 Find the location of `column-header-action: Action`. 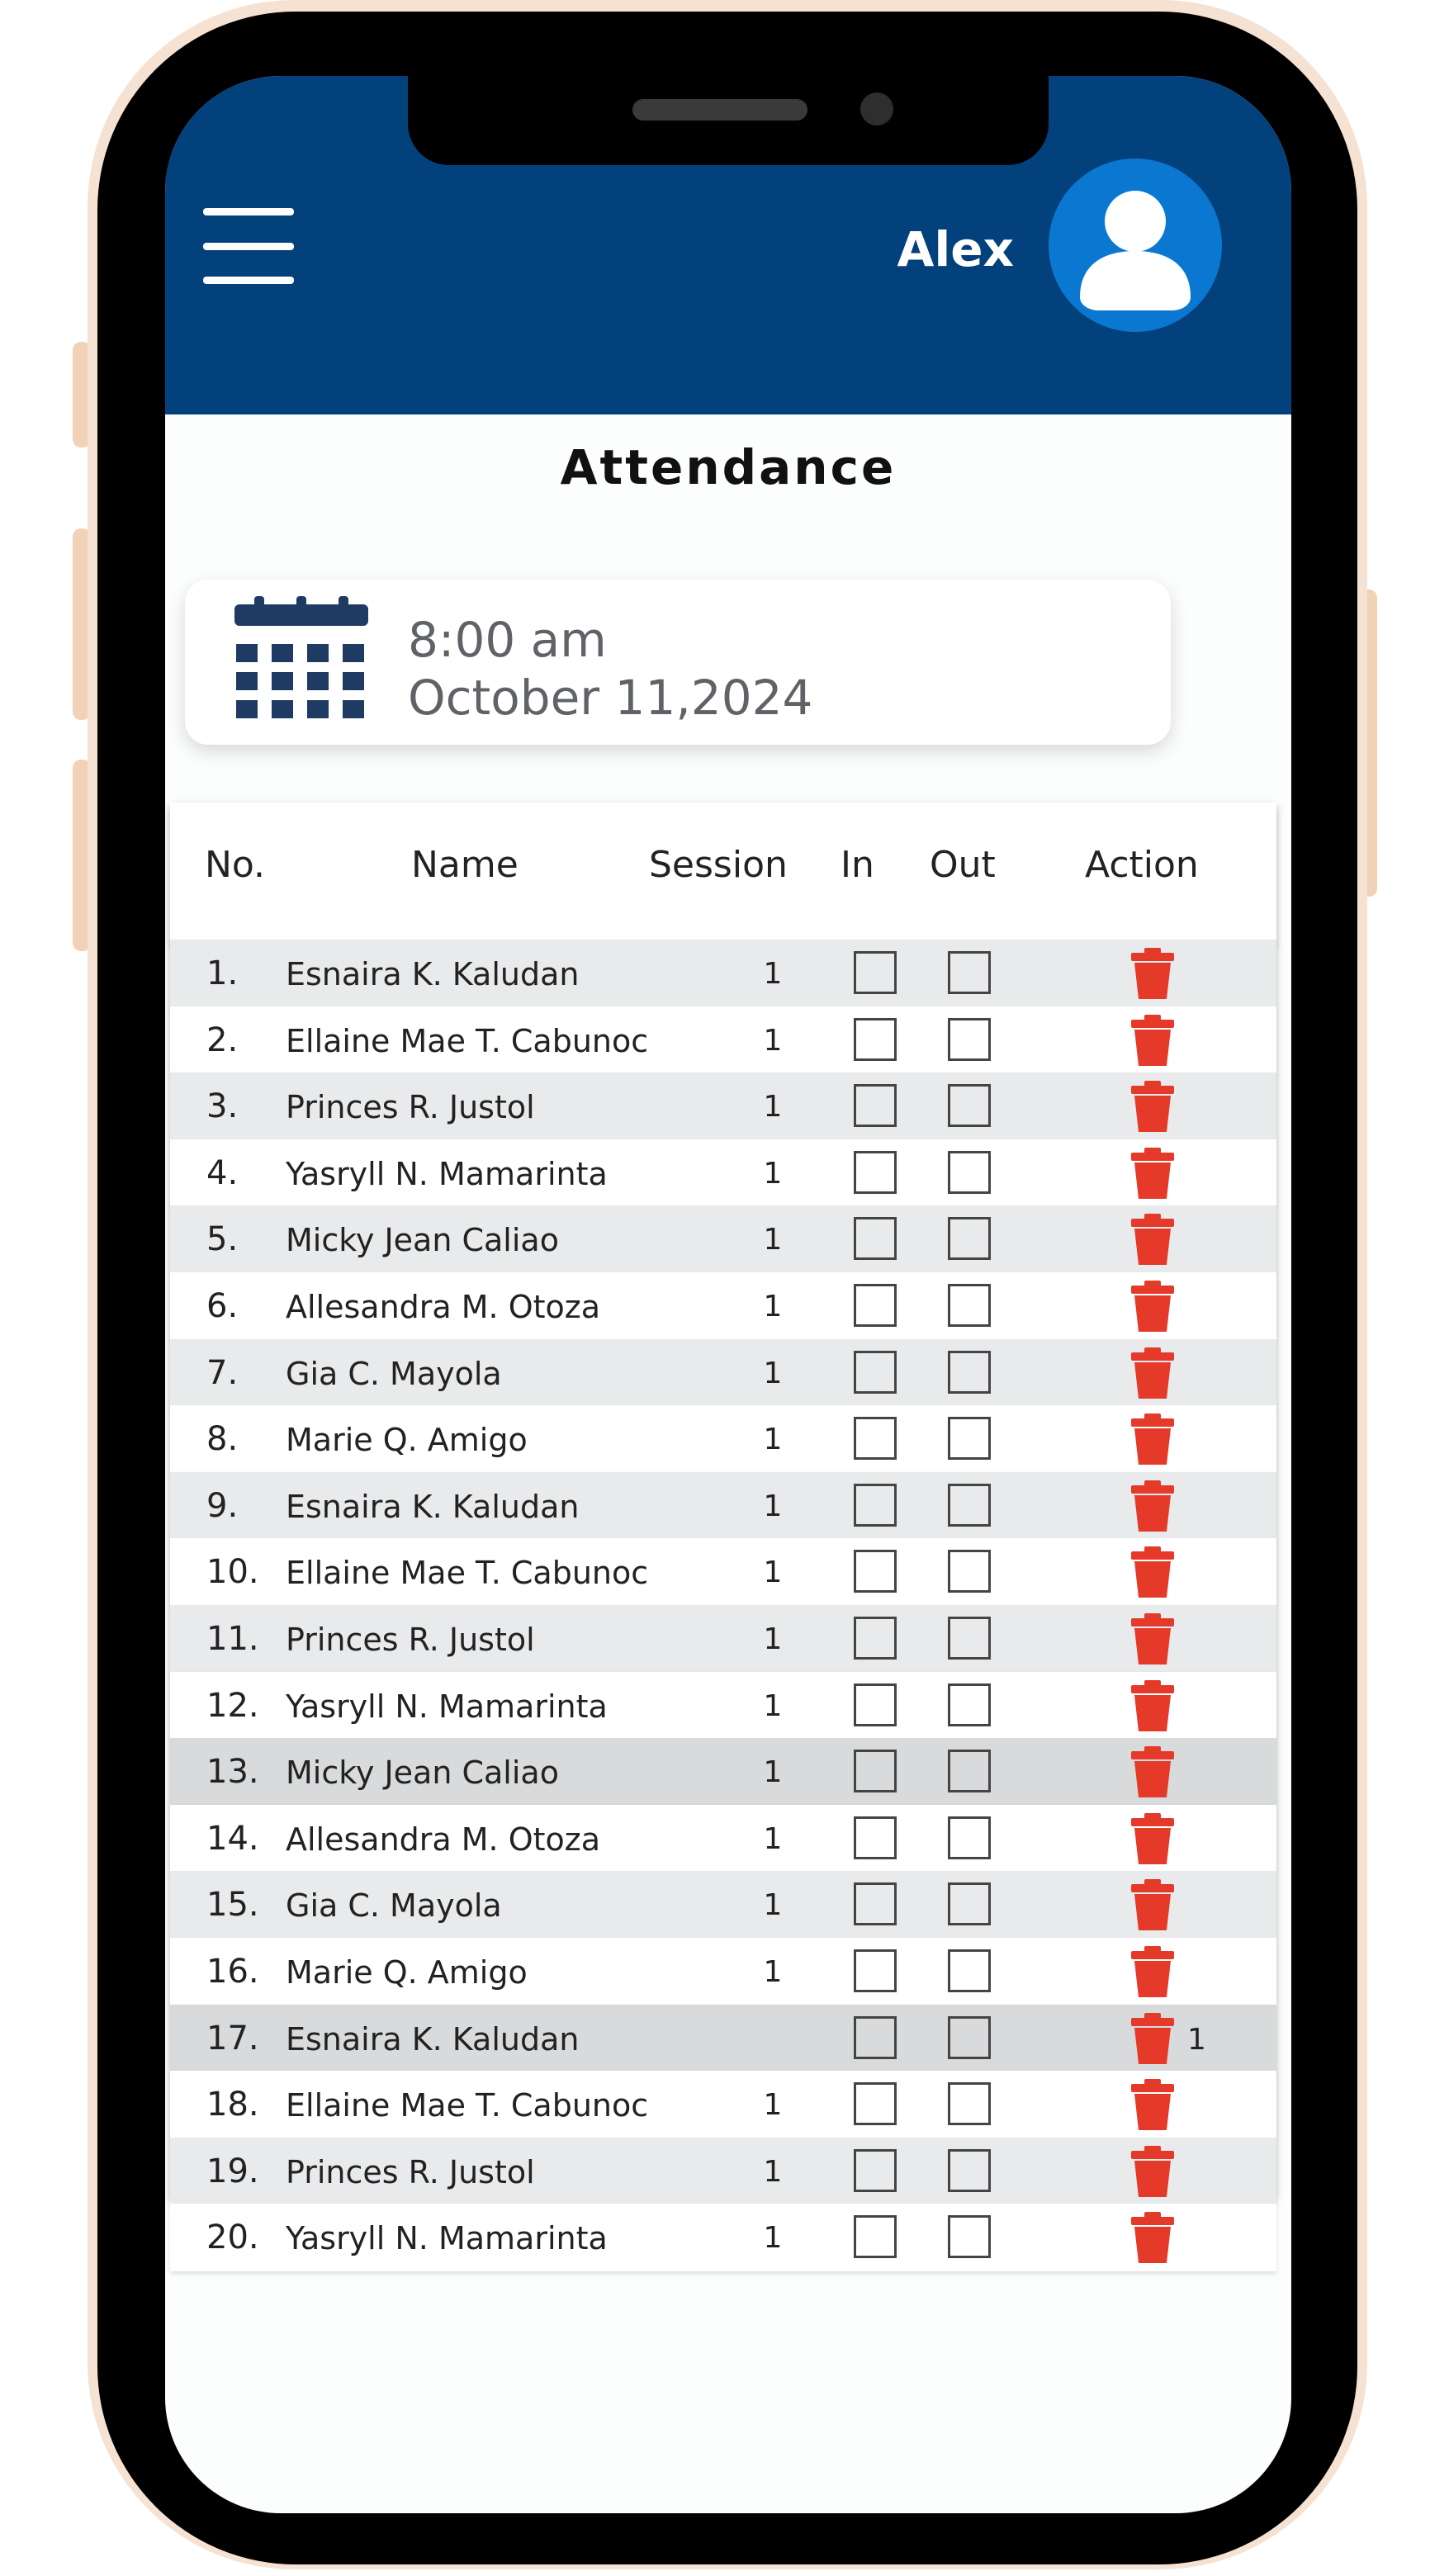

column-header-action: Action is located at coordinates (1142, 865).